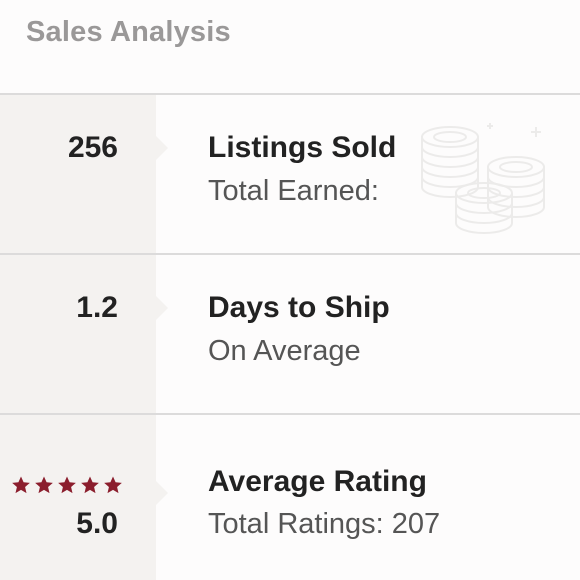 This screenshot has height=580, width=580. Describe the element at coordinates (299, 307) in the screenshot. I see `days-to-ship-title: Days to Ship` at that location.